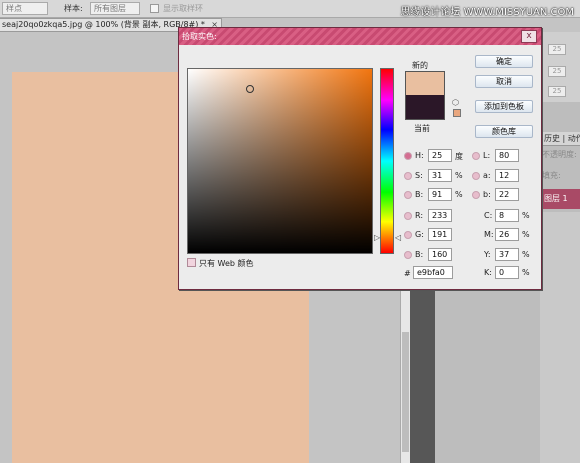 The height and width of the screenshot is (463, 580). Describe the element at coordinates (551, 175) in the screenshot. I see `fill-label: 填充:` at that location.